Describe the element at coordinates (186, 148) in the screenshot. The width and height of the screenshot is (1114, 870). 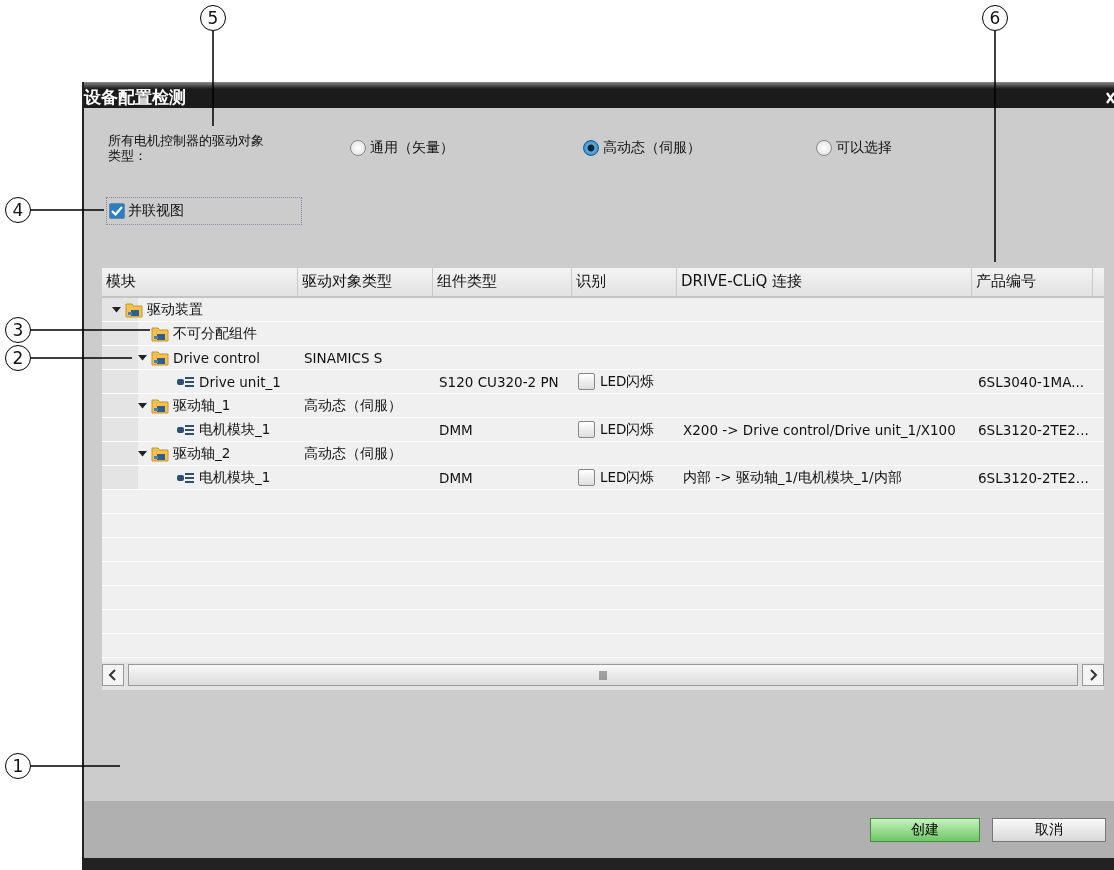
I see `drive-type-label: 所有电机控制器的驱动对象类型：` at that location.